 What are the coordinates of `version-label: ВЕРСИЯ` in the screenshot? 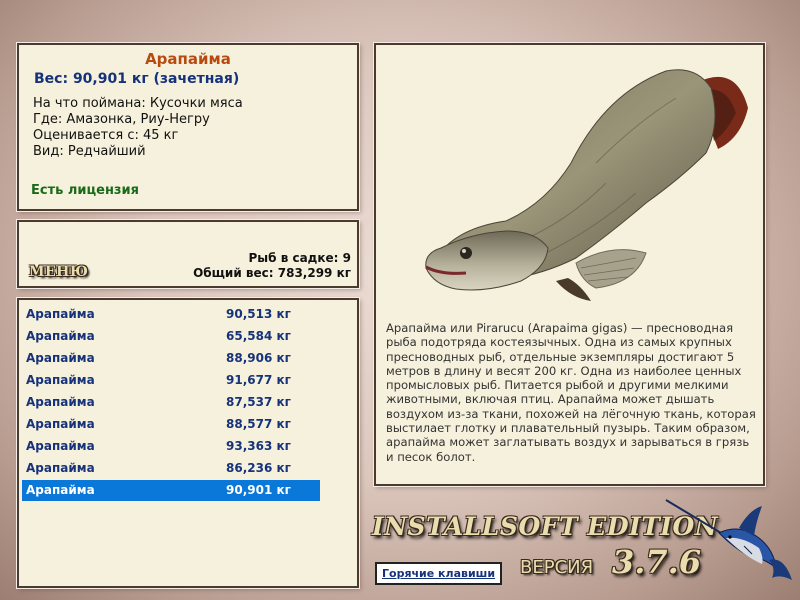 It's located at (557, 567).